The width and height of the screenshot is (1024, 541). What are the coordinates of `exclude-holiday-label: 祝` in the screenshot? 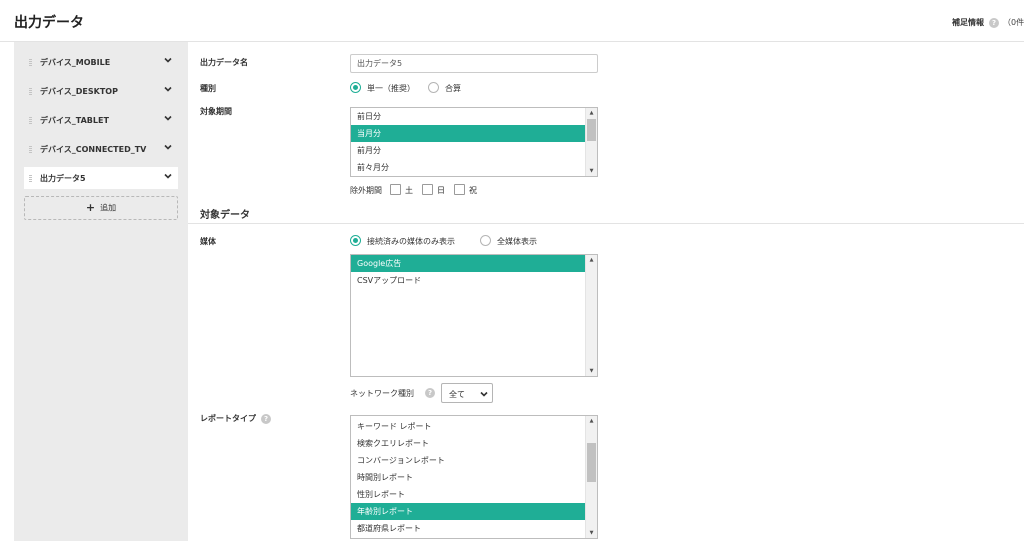 It's located at (473, 190).